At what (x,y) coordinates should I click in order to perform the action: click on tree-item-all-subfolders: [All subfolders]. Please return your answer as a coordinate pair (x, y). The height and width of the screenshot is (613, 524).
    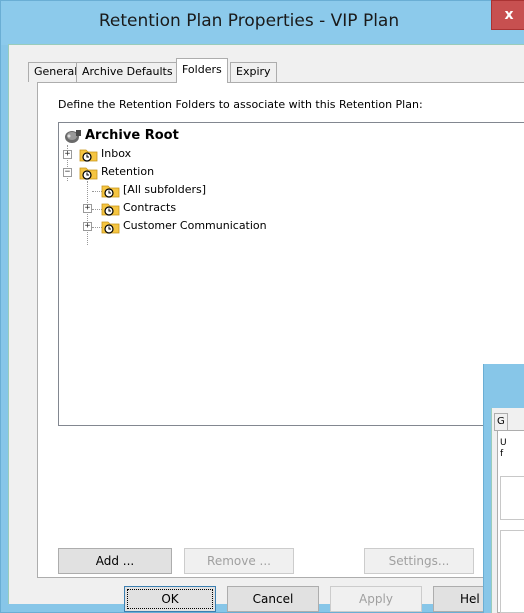
    Looking at the image, I should click on (201, 190).